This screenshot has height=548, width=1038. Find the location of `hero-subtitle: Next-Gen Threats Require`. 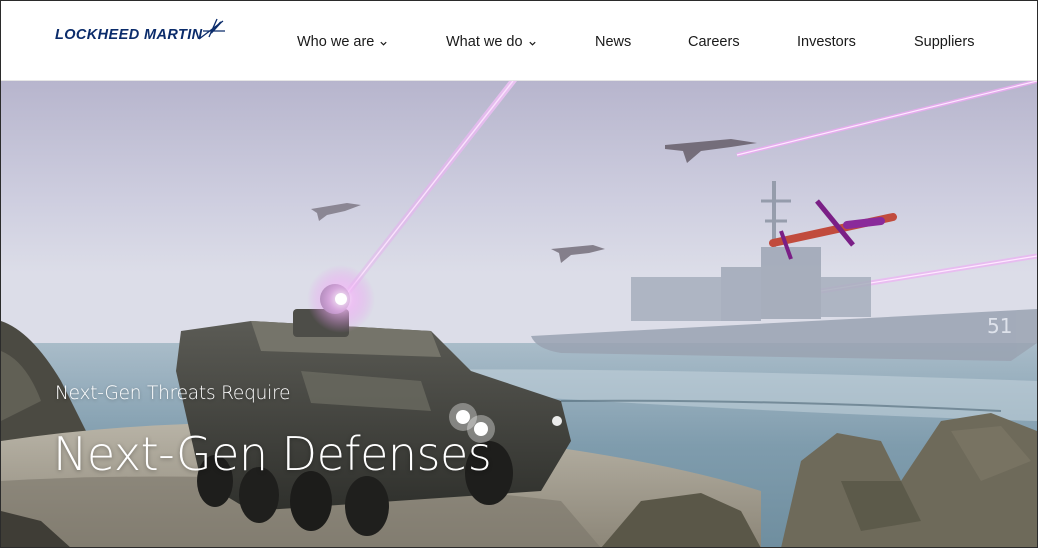

hero-subtitle: Next-Gen Threats Require is located at coordinates (173, 393).